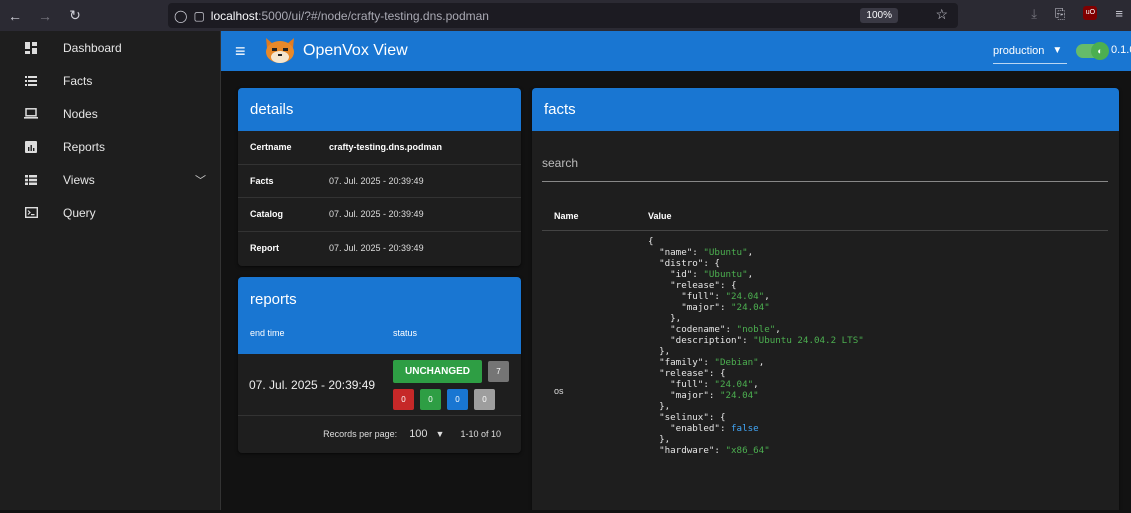 Image resolution: width=1131 pixels, height=513 pixels. Describe the element at coordinates (560, 109) in the screenshot. I see `facts-title: facts` at that location.